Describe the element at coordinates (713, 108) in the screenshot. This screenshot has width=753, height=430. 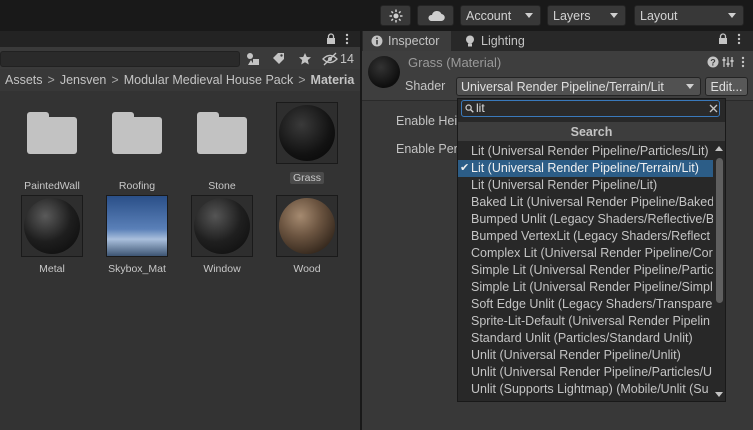
I see `clear-search-icon` at that location.